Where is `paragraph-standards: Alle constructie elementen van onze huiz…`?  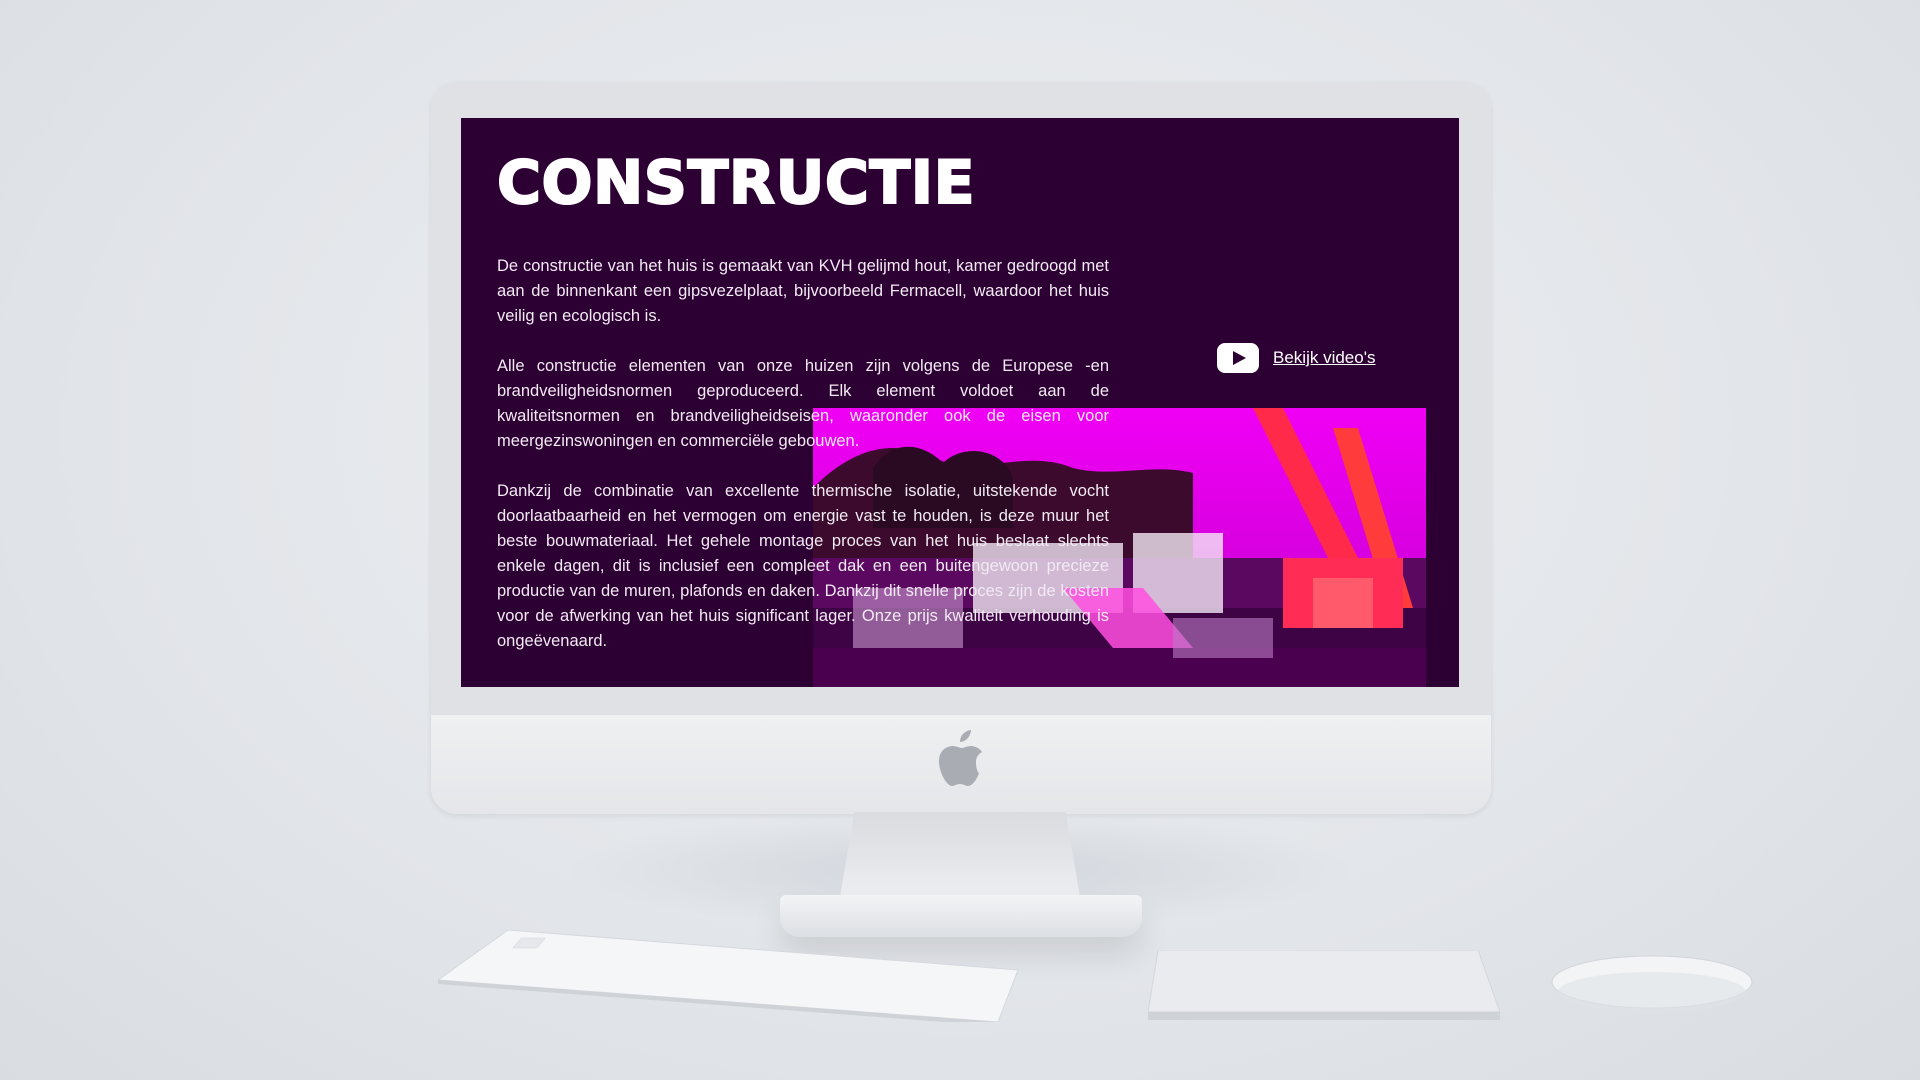 paragraph-standards: Alle constructie elementen van onze huiz… is located at coordinates (803, 403).